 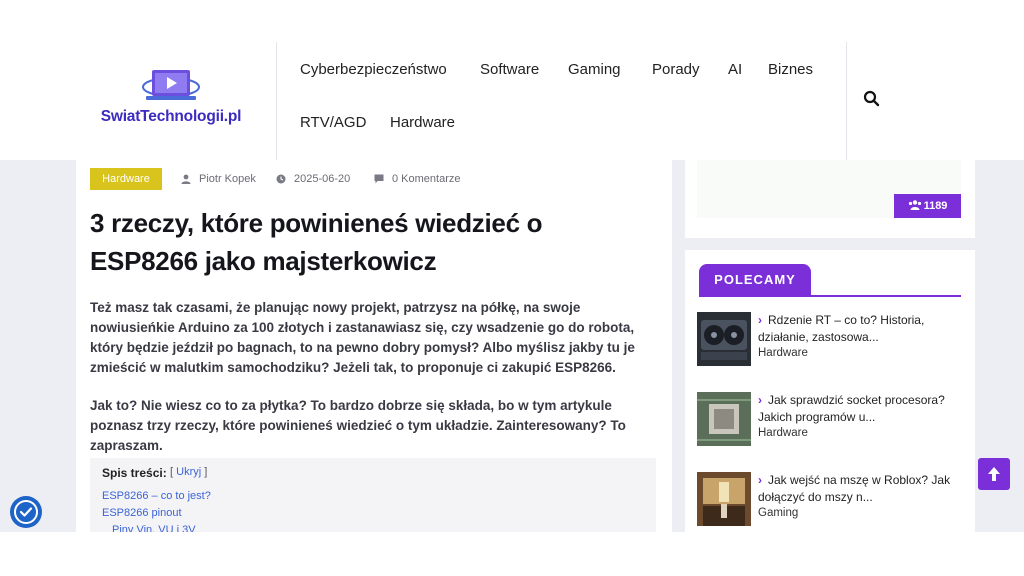 I want to click on nav-item-software: Software, so click(x=509, y=69).